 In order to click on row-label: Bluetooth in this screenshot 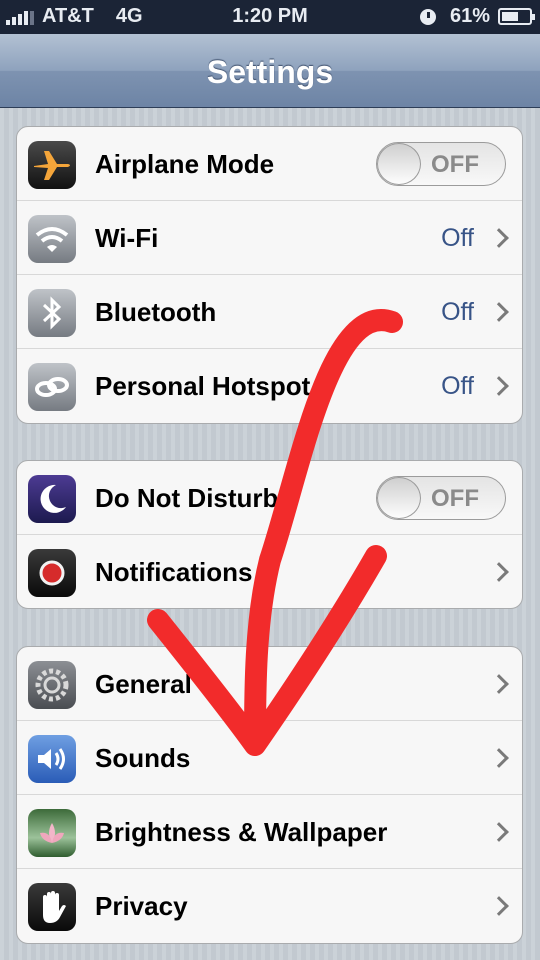, I will do `click(156, 312)`.